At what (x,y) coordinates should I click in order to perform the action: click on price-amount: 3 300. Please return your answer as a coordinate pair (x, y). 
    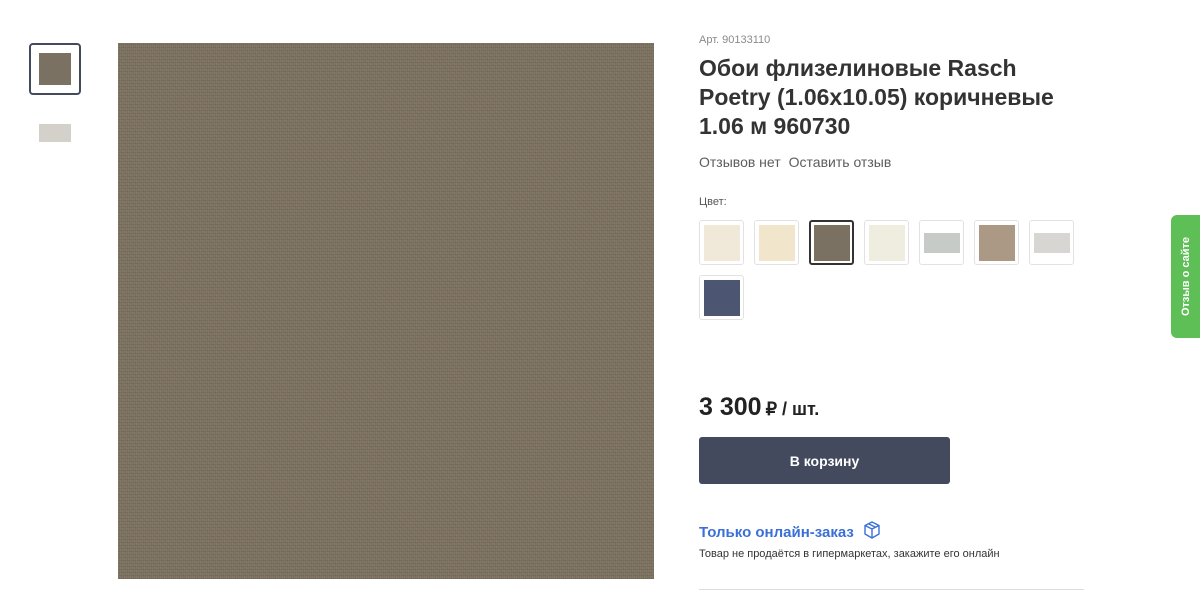
    Looking at the image, I should click on (730, 407).